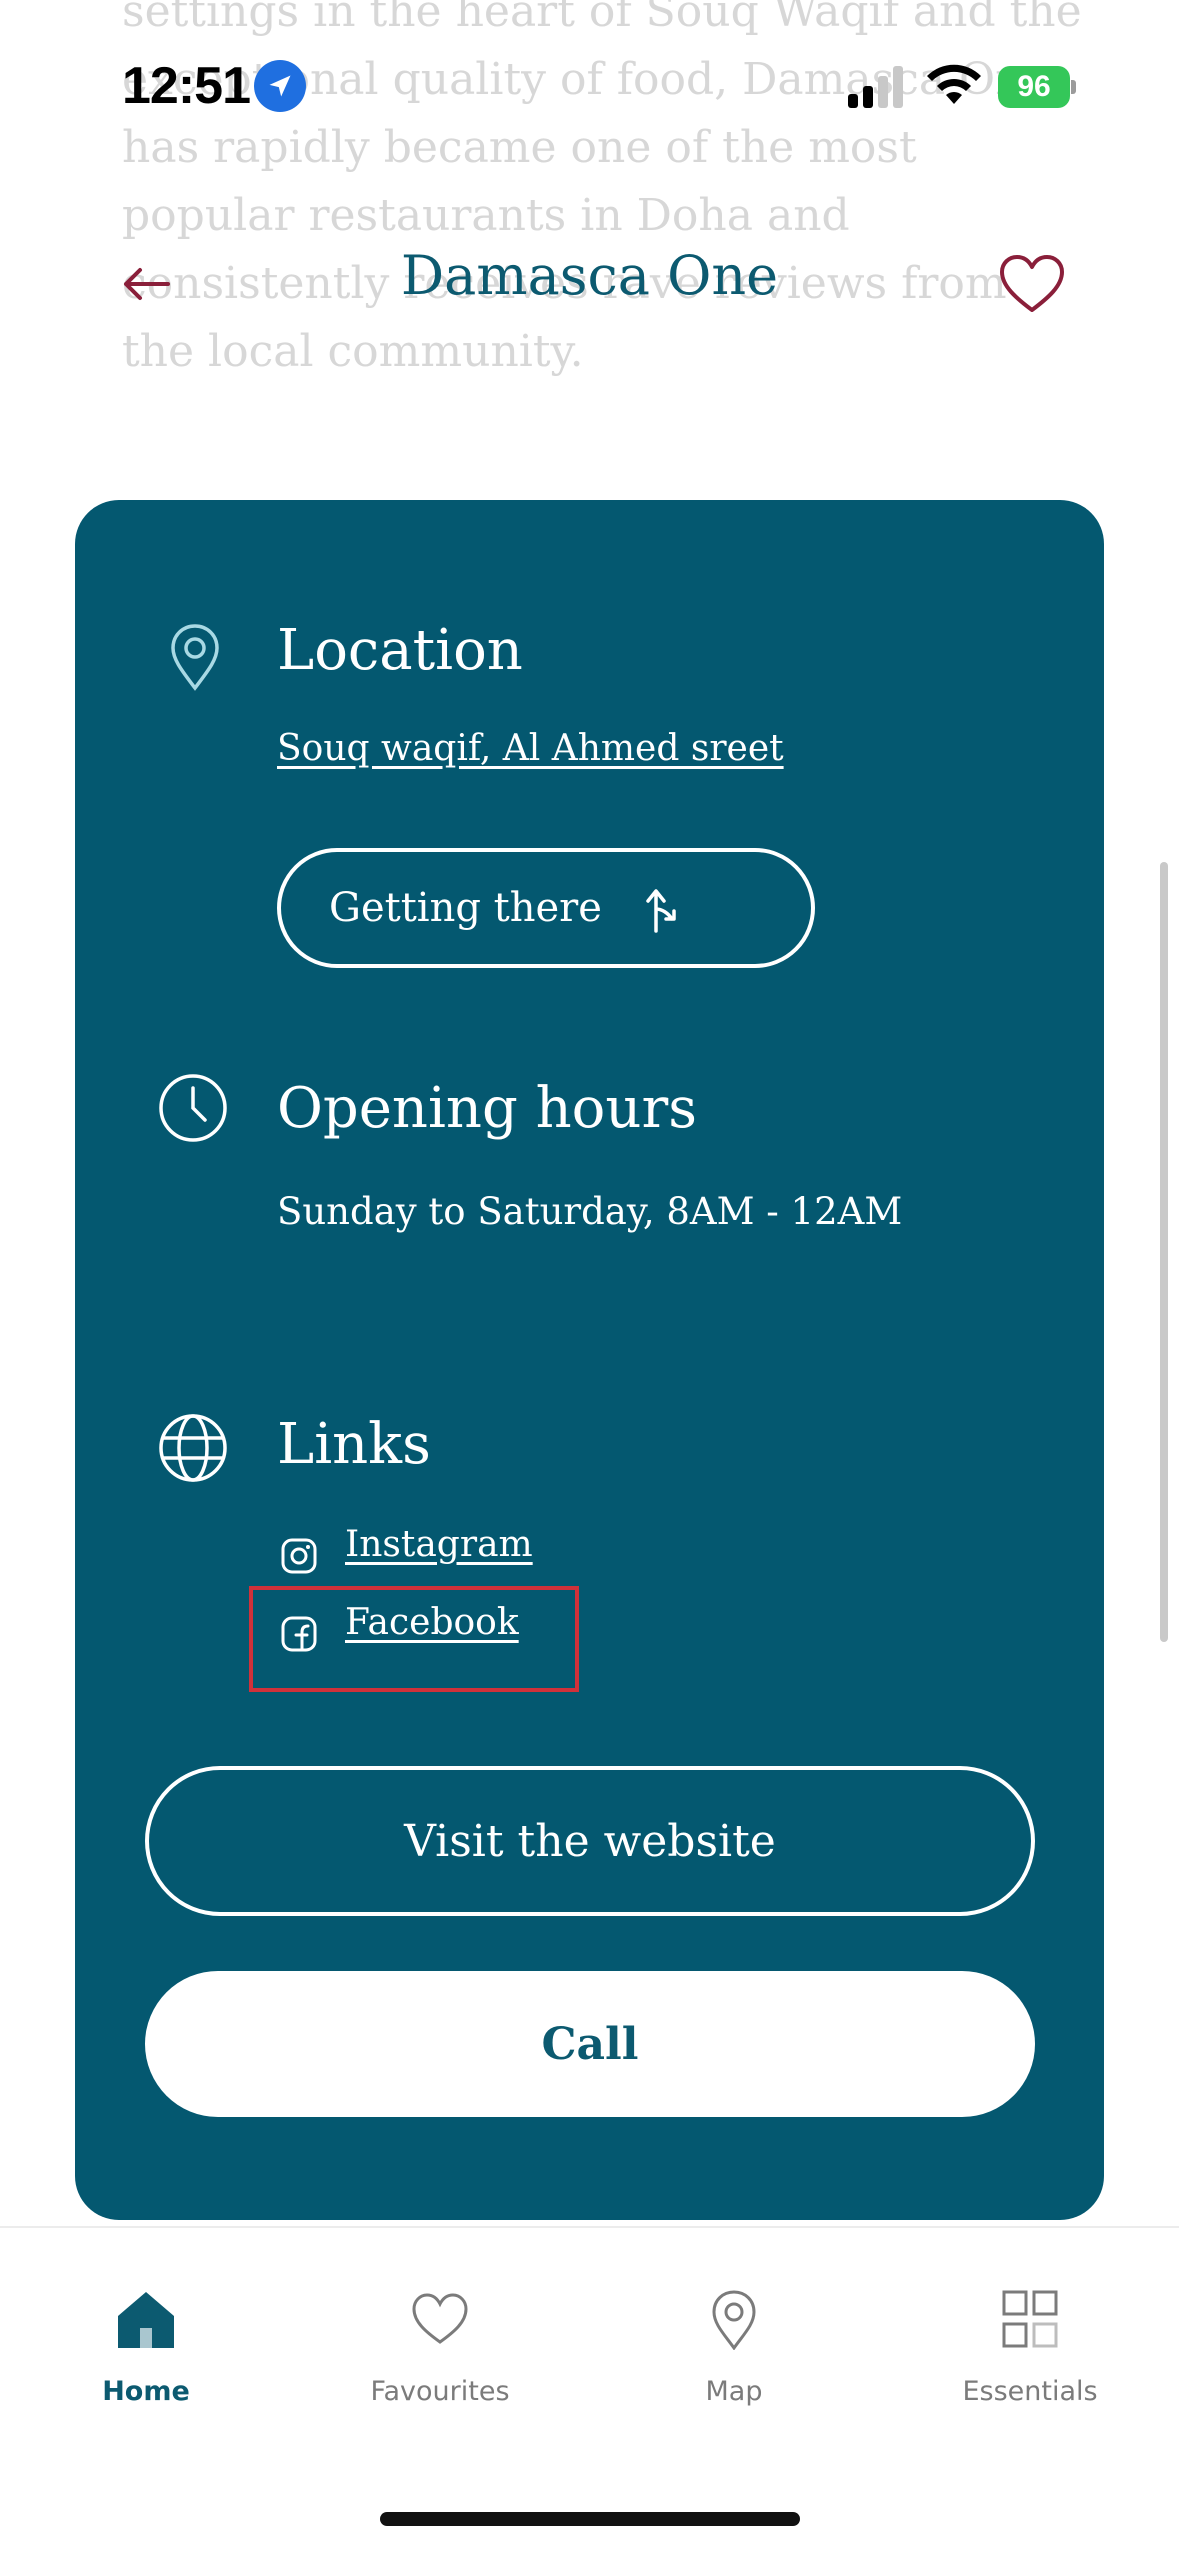 The image size is (1179, 2556). I want to click on address-link: Souq waqif, Al Ahmed sreet, so click(530, 748).